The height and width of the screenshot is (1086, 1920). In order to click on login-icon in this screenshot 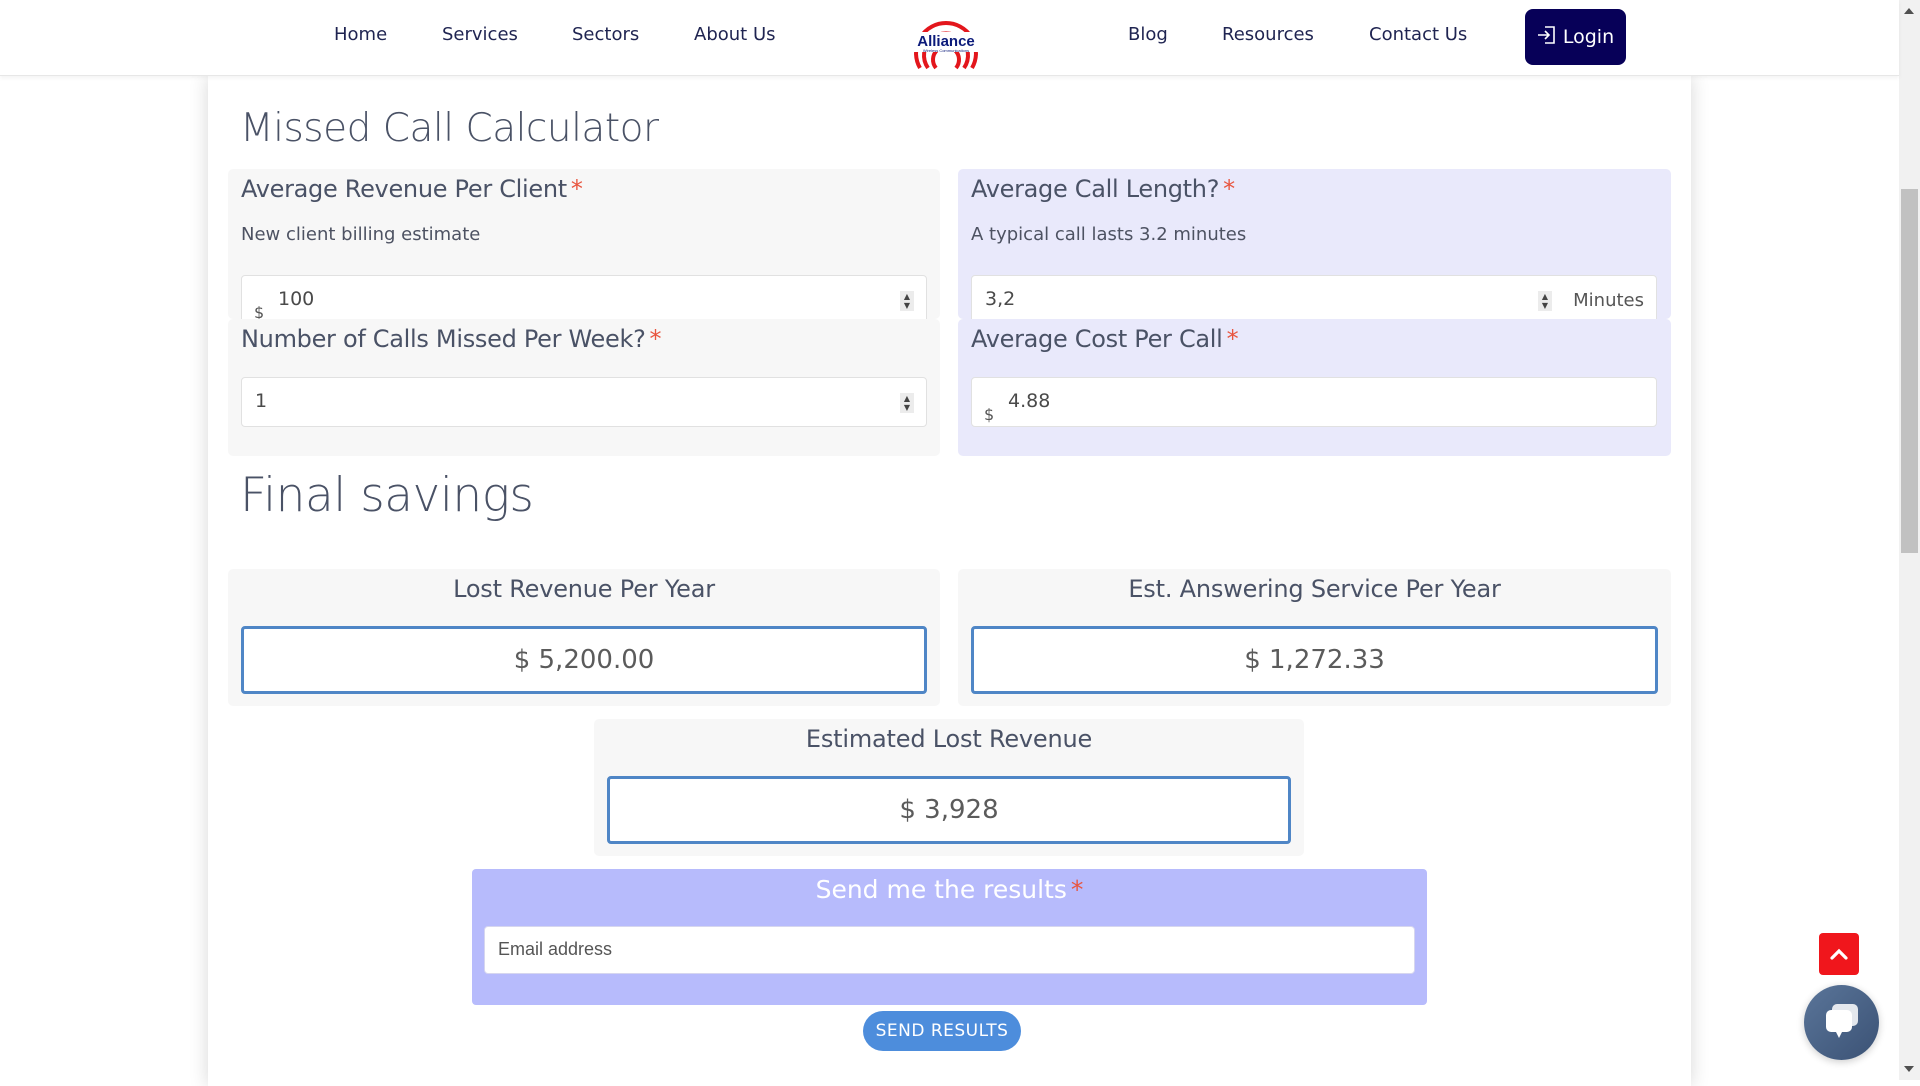, I will do `click(1547, 37)`.